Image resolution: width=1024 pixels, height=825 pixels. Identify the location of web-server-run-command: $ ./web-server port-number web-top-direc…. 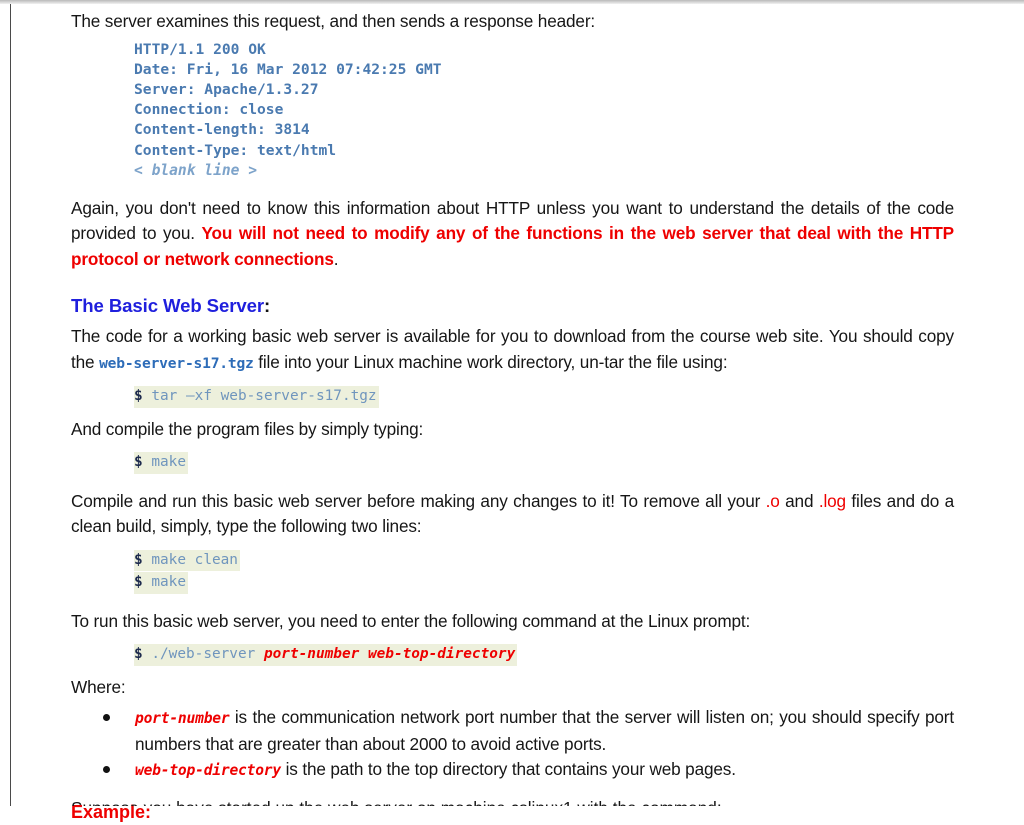
(326, 655).